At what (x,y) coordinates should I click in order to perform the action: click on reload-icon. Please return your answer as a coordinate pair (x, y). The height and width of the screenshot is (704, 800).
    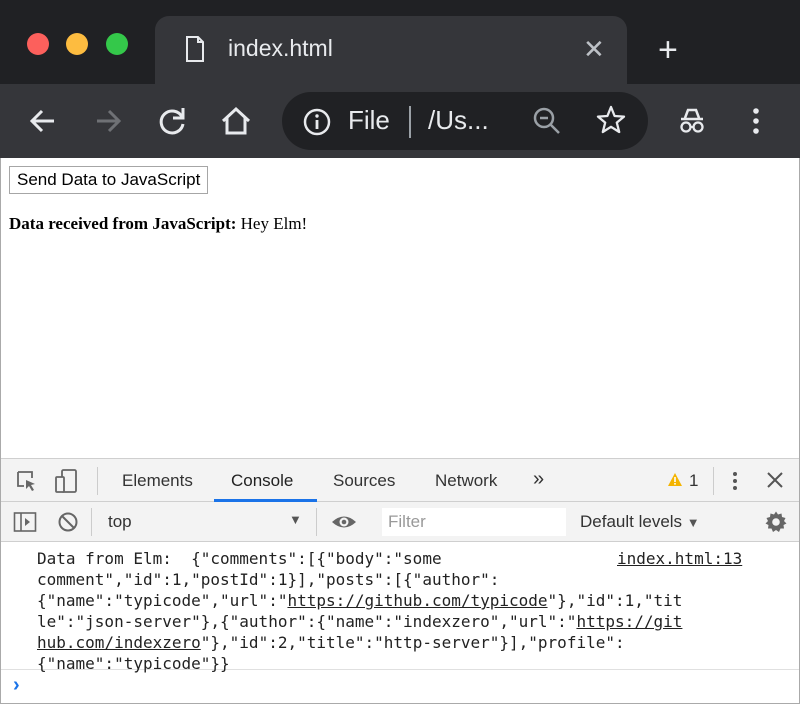
    Looking at the image, I should click on (172, 121).